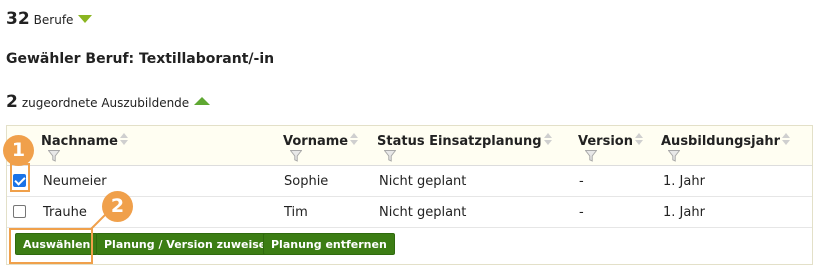 This screenshot has height=269, width=818. What do you see at coordinates (296, 212) in the screenshot?
I see `cell-vorname: Tim` at bounding box center [296, 212].